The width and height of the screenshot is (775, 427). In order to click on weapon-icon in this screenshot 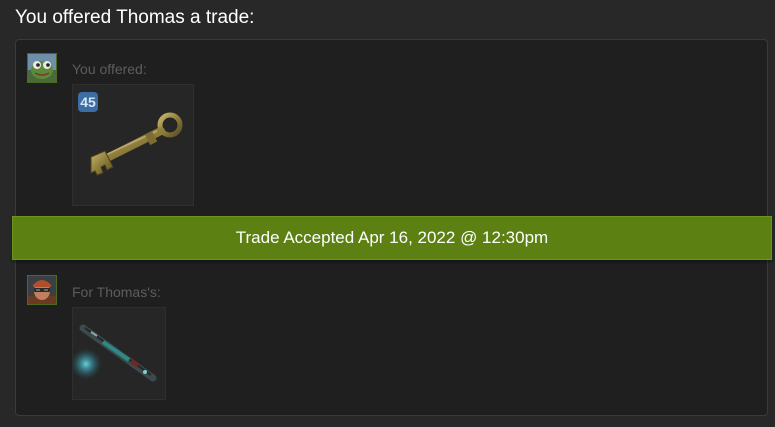, I will do `click(115, 353)`.